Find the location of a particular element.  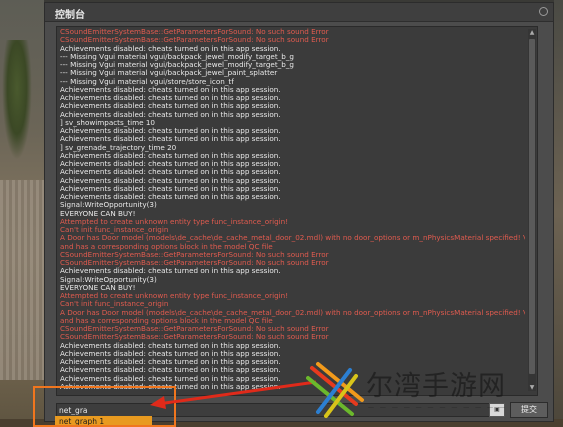

scroll-down-arrow-icon: ▼ is located at coordinates (532, 388).